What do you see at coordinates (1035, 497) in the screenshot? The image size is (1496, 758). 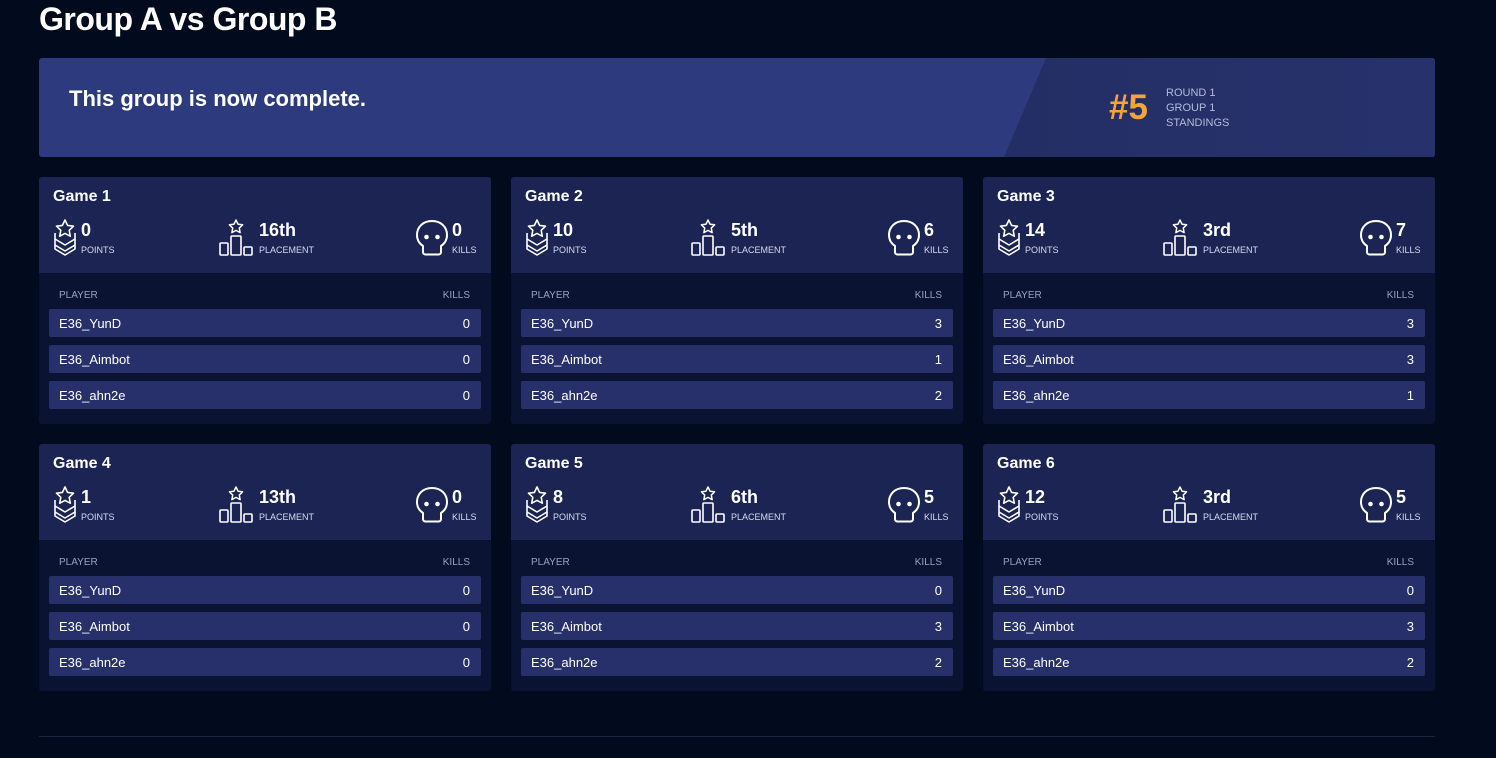 I see `points-value: 12` at bounding box center [1035, 497].